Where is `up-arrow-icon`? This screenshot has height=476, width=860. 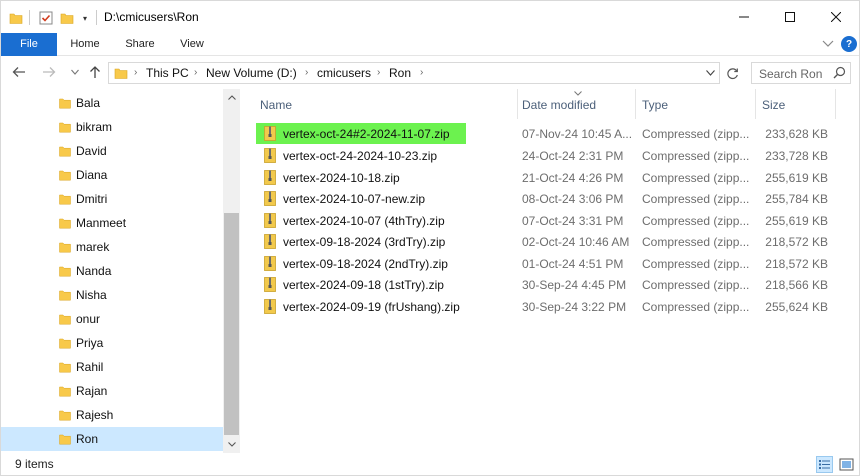 up-arrow-icon is located at coordinates (95, 72).